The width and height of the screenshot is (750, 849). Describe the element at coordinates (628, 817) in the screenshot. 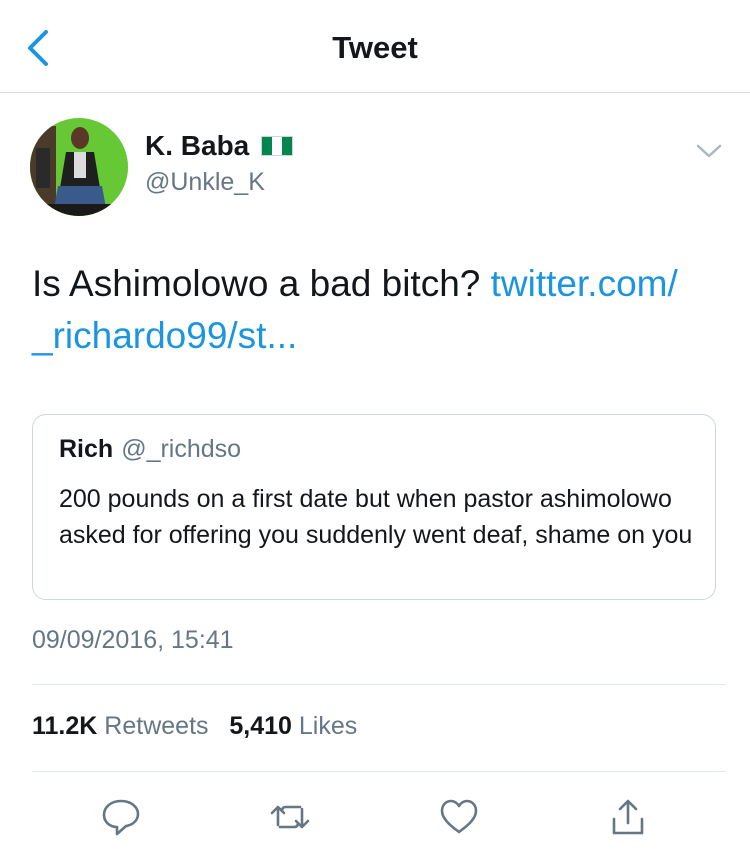

I see `share-icon` at that location.